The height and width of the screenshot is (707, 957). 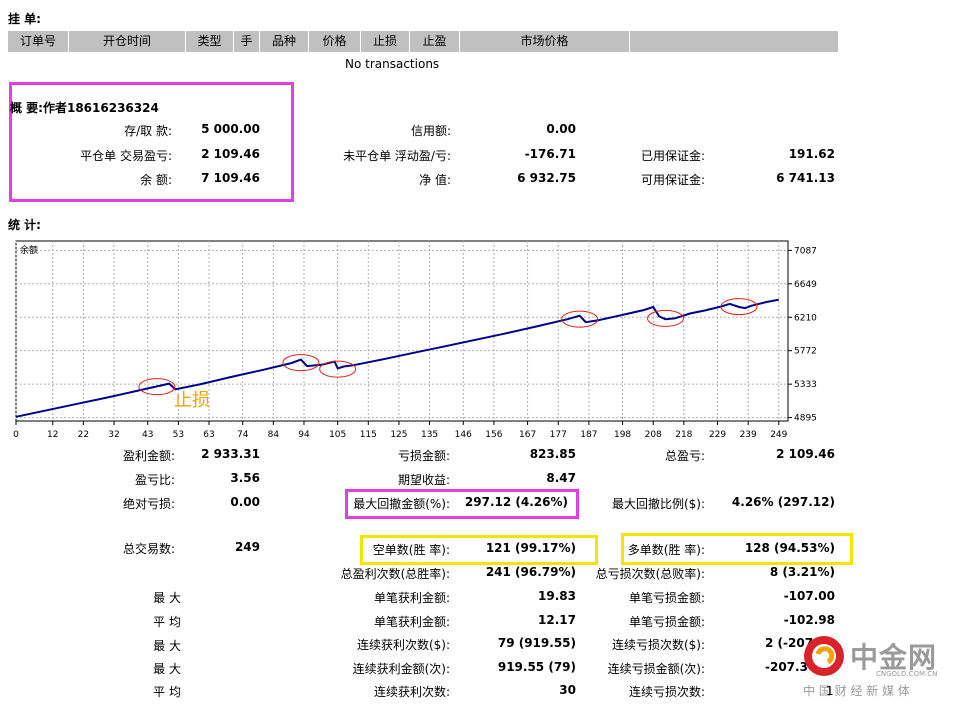 What do you see at coordinates (208, 435) in the screenshot?
I see `x-tick-label: 63` at bounding box center [208, 435].